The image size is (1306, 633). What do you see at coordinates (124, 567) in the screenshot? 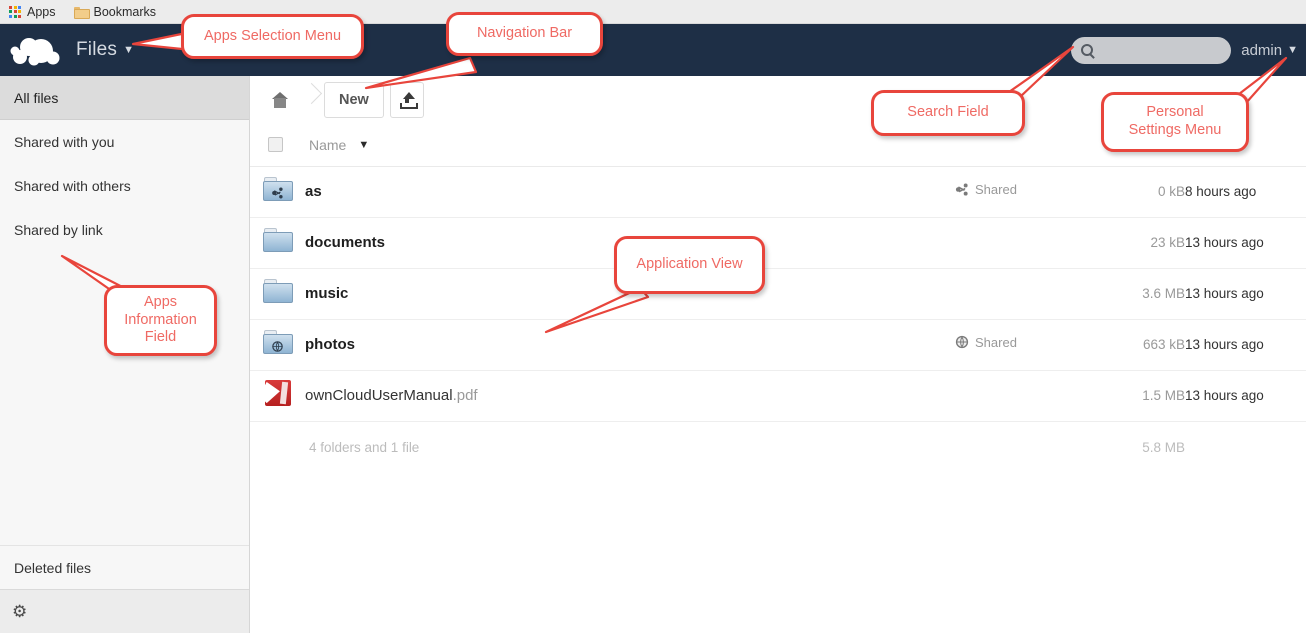
I see `sidebar-item-deleted-files: Deleted files` at bounding box center [124, 567].